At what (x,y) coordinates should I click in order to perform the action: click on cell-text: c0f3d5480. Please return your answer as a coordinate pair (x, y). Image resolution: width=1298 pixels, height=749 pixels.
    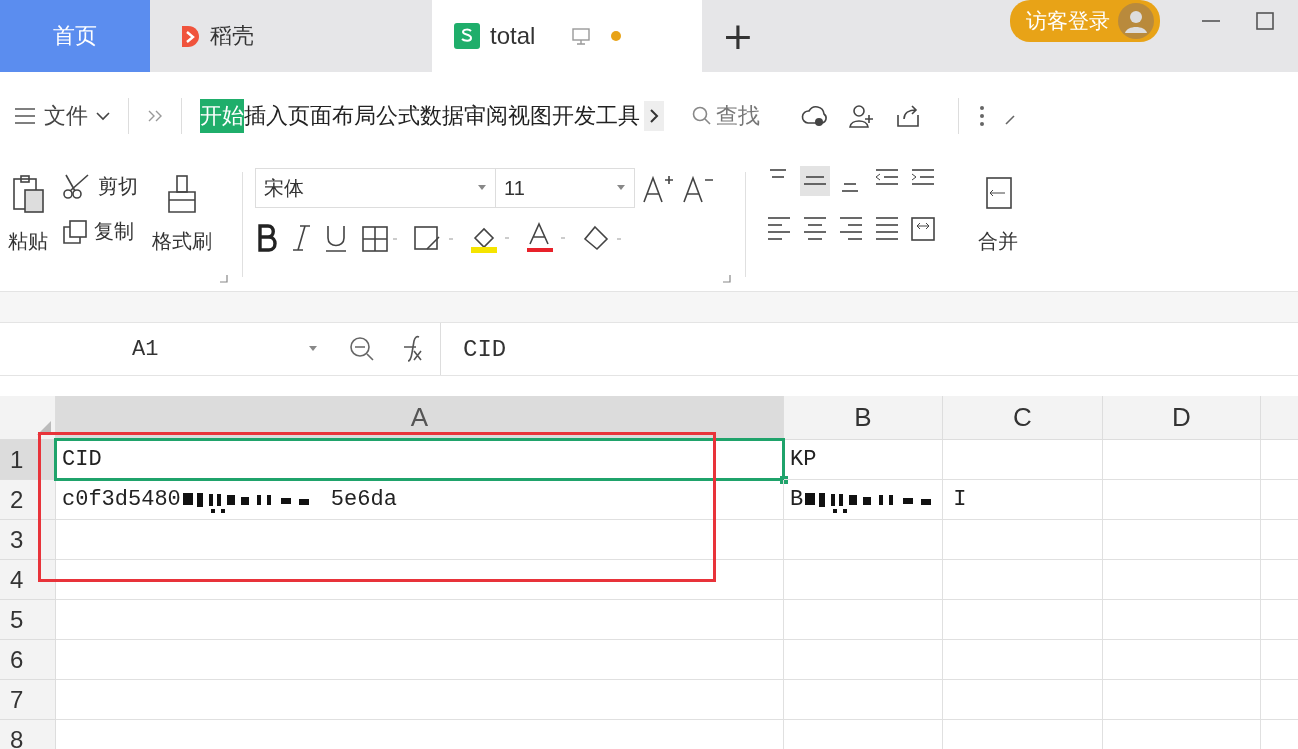
    Looking at the image, I should click on (121, 499).